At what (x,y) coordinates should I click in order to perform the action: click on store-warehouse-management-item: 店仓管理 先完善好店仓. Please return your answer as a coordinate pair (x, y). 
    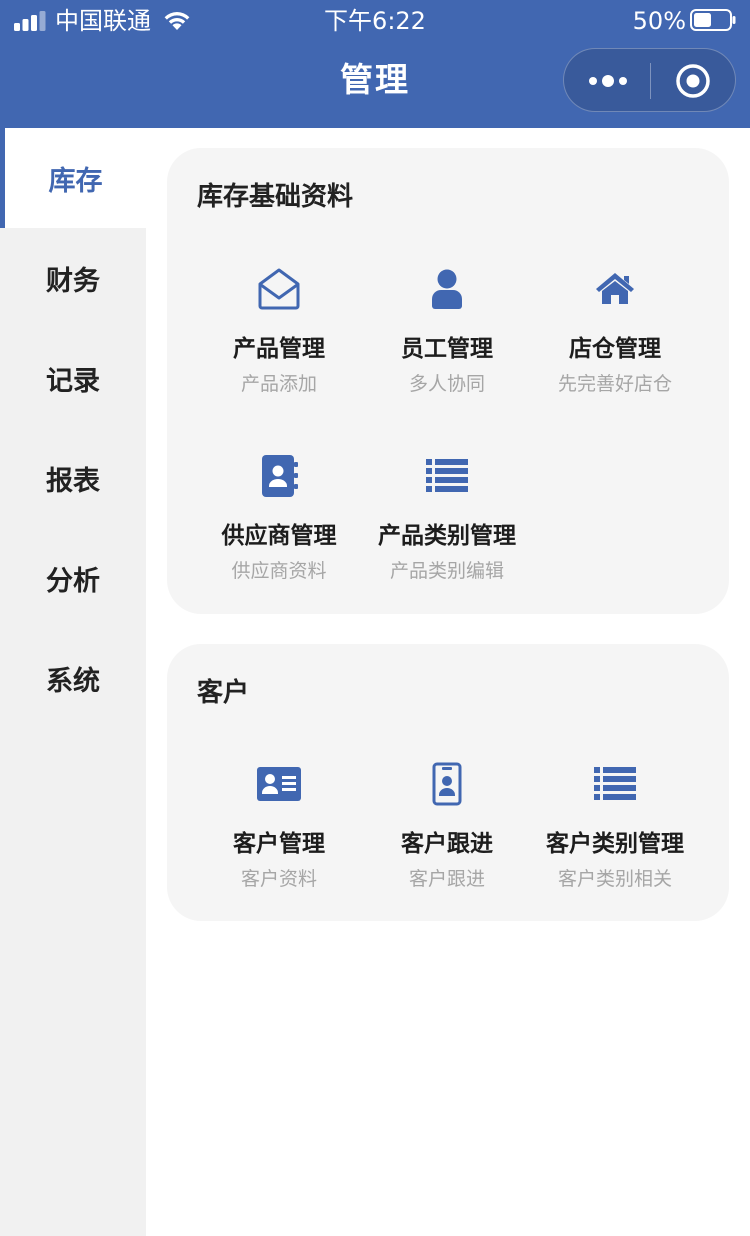
    Looking at the image, I should click on (615, 331).